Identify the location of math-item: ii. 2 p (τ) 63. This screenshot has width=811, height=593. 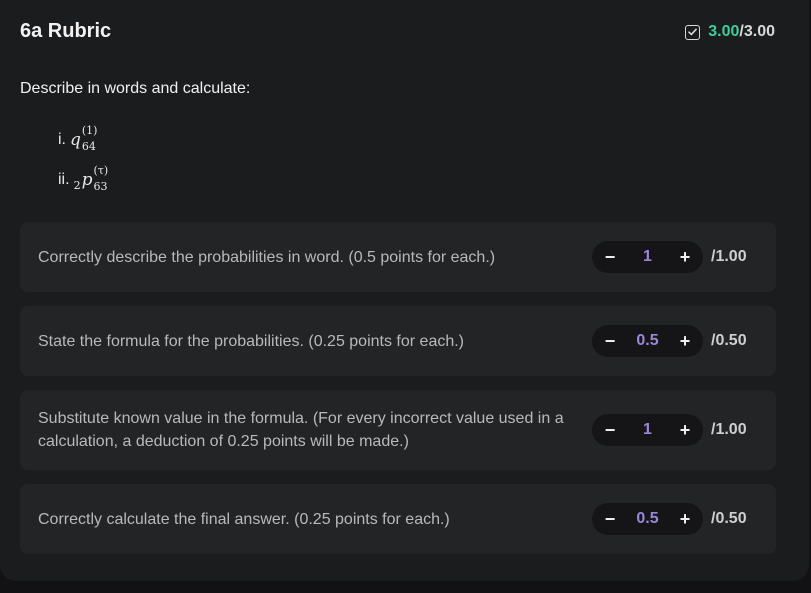
(83, 180).